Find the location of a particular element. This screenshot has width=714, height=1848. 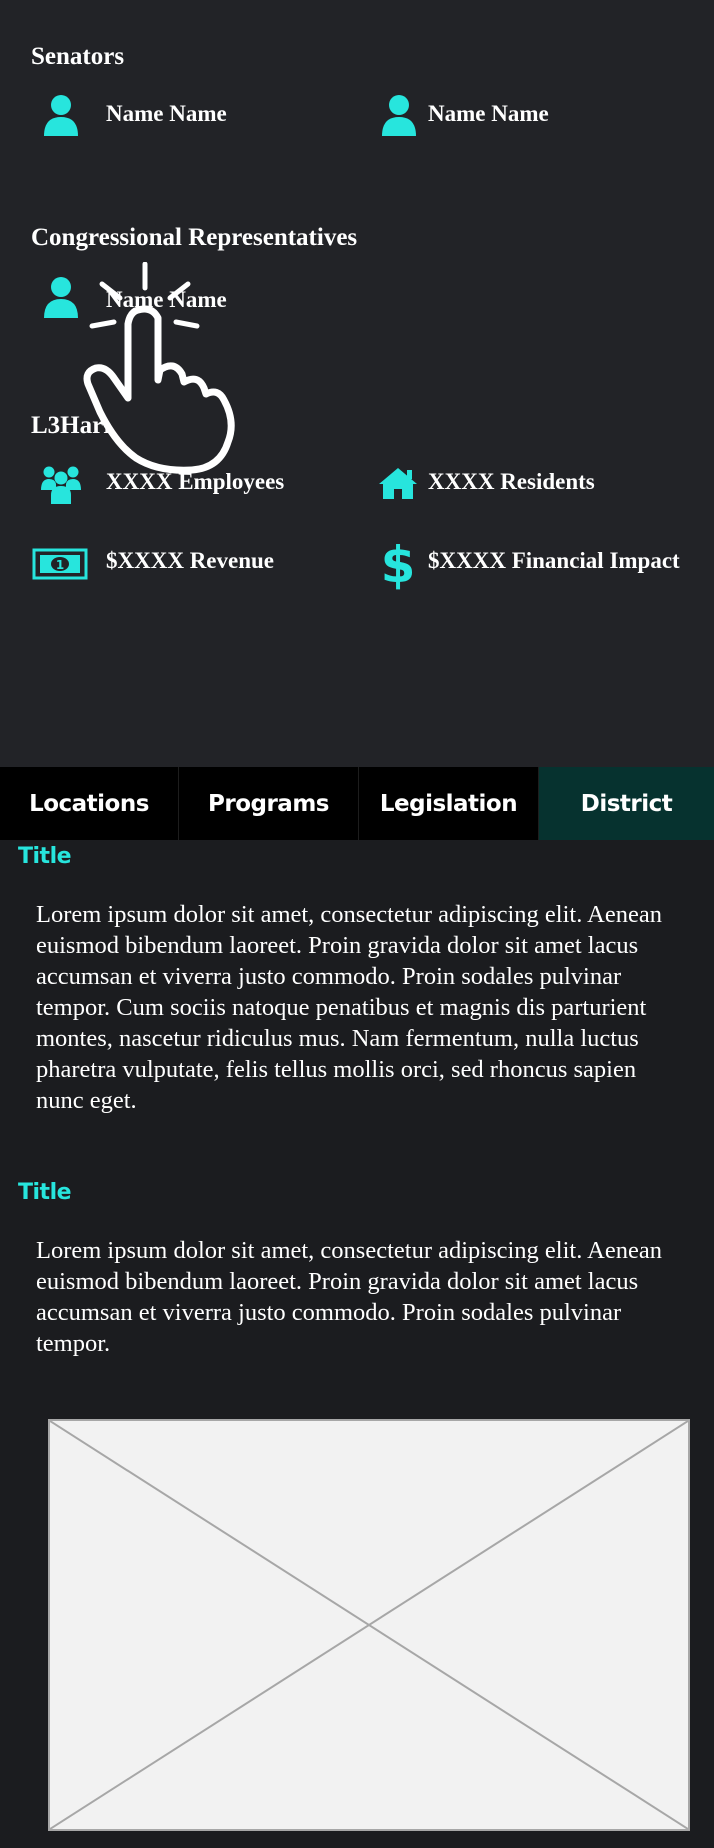

tap-cursor-icon is located at coordinates (165, 374).